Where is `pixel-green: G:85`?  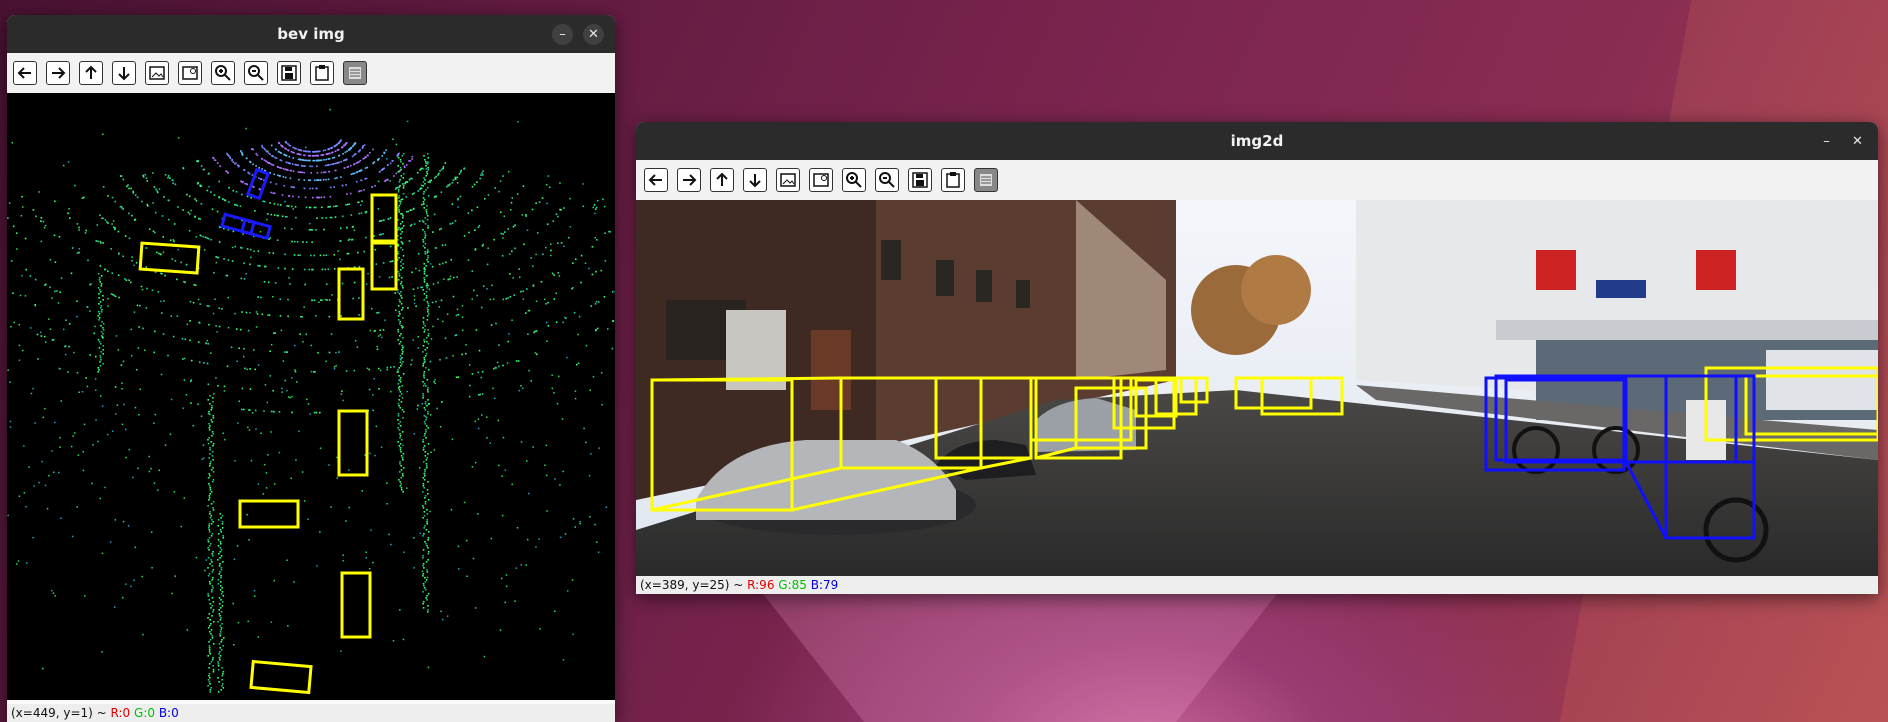
pixel-green: G:85 is located at coordinates (792, 585).